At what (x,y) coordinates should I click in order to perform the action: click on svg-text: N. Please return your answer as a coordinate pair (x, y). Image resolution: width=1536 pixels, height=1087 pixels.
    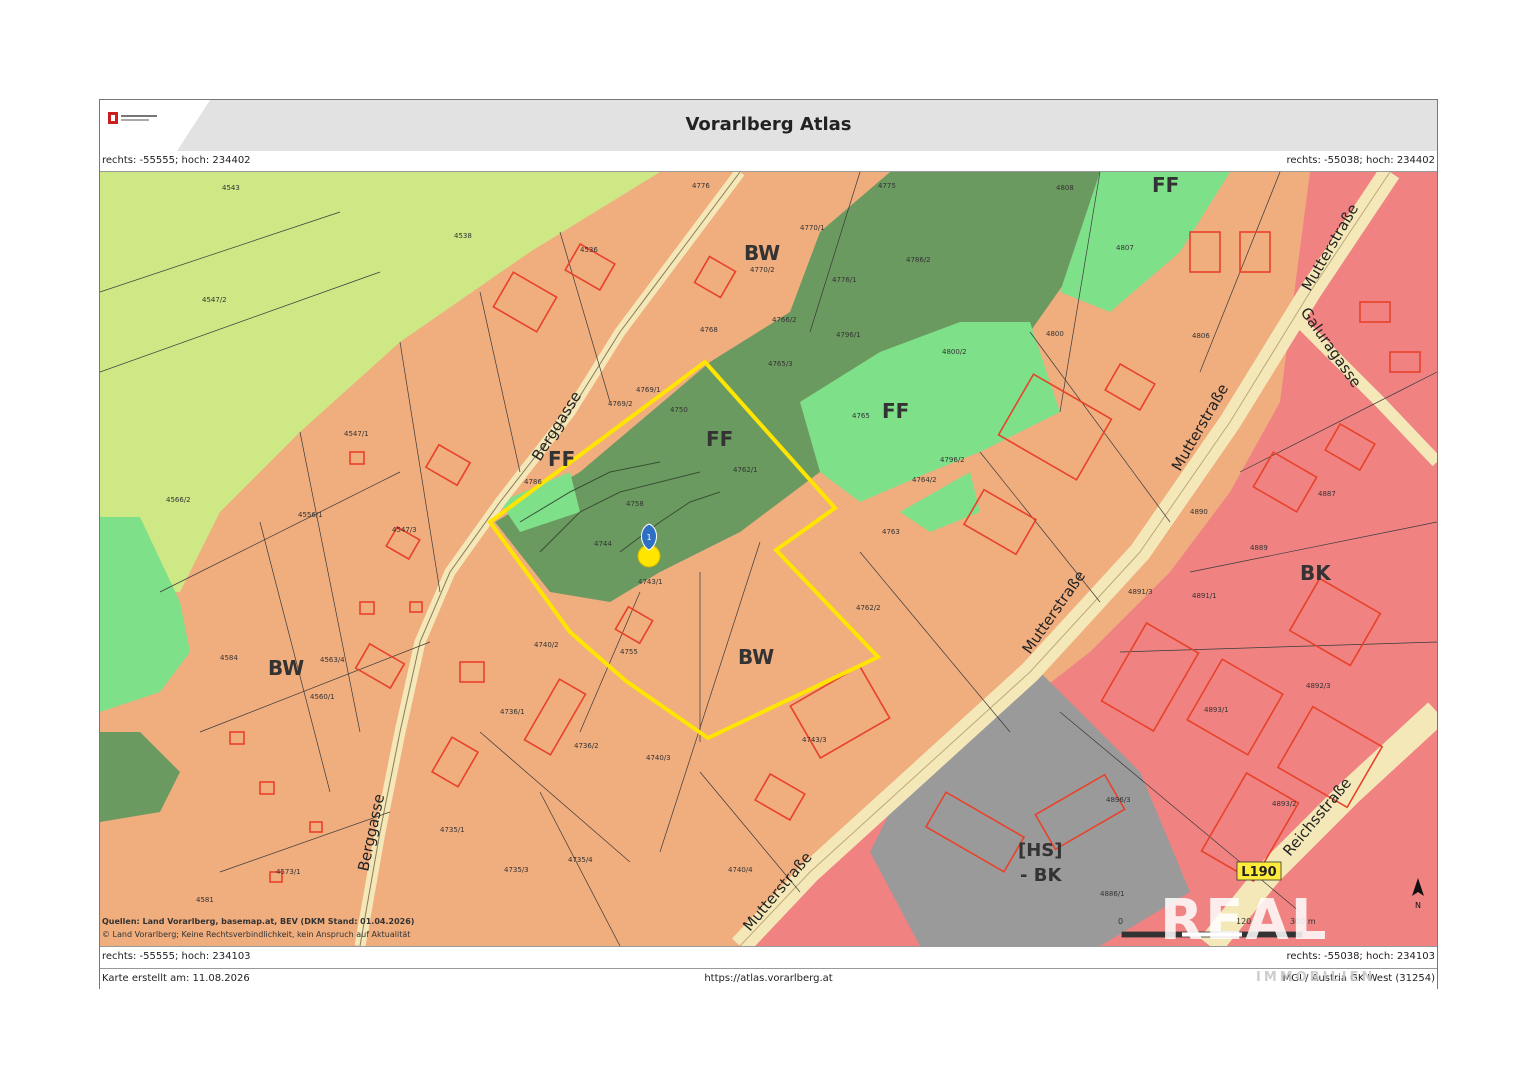
    Looking at the image, I should click on (1418, 905).